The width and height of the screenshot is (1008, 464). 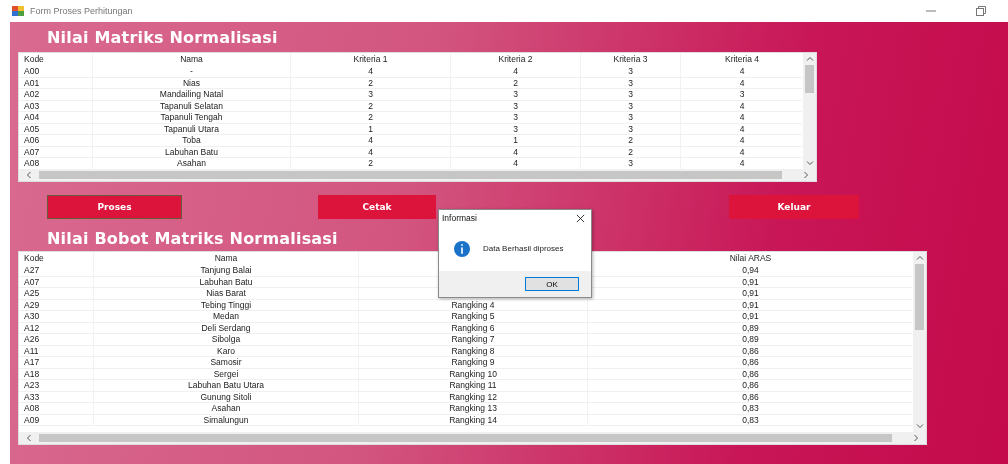 What do you see at coordinates (981, 11) in the screenshot?
I see `restore-icon` at bounding box center [981, 11].